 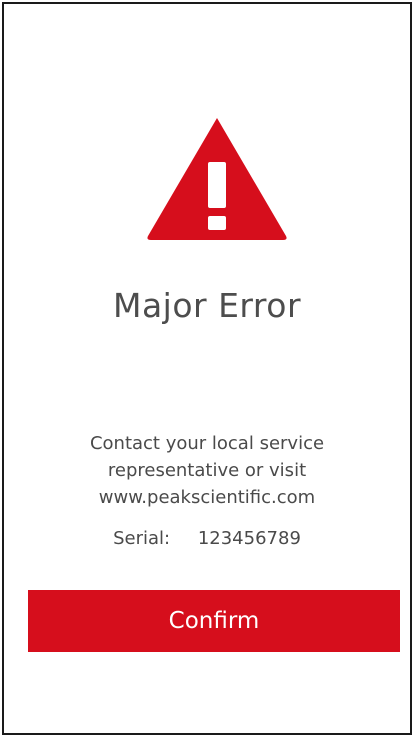 I want to click on message-line: Contact your local service, so click(x=207, y=443).